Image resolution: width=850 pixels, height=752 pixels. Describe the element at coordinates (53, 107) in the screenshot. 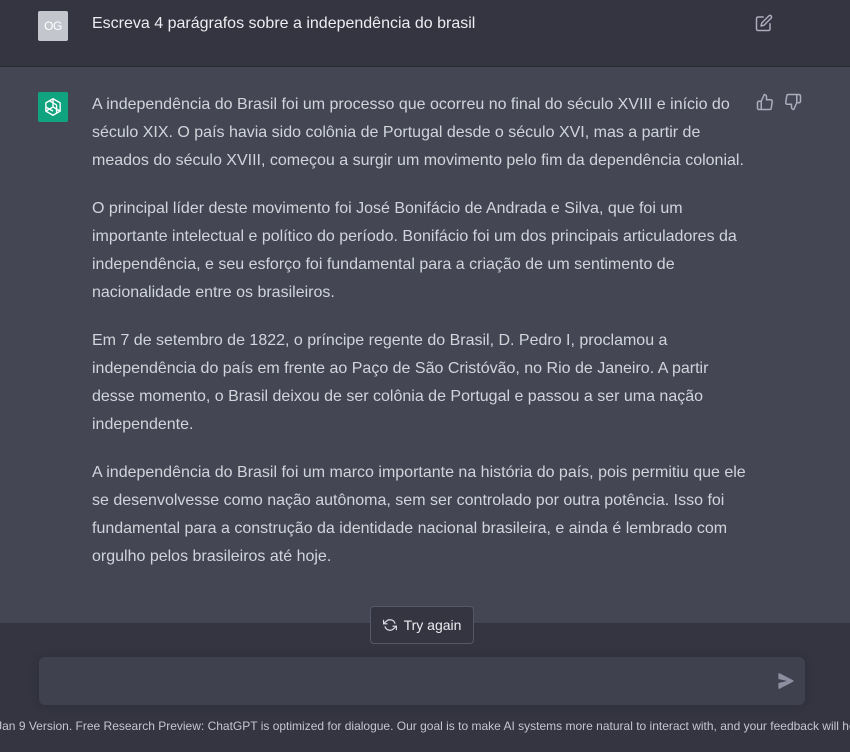

I see `openai-logo-icon` at that location.